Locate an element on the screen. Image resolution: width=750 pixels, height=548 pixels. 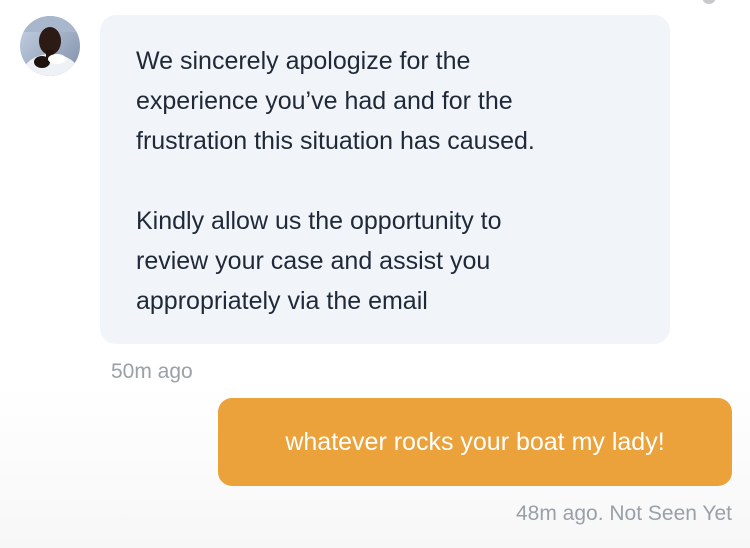
user-photo-avatar-icon is located at coordinates (50, 46).